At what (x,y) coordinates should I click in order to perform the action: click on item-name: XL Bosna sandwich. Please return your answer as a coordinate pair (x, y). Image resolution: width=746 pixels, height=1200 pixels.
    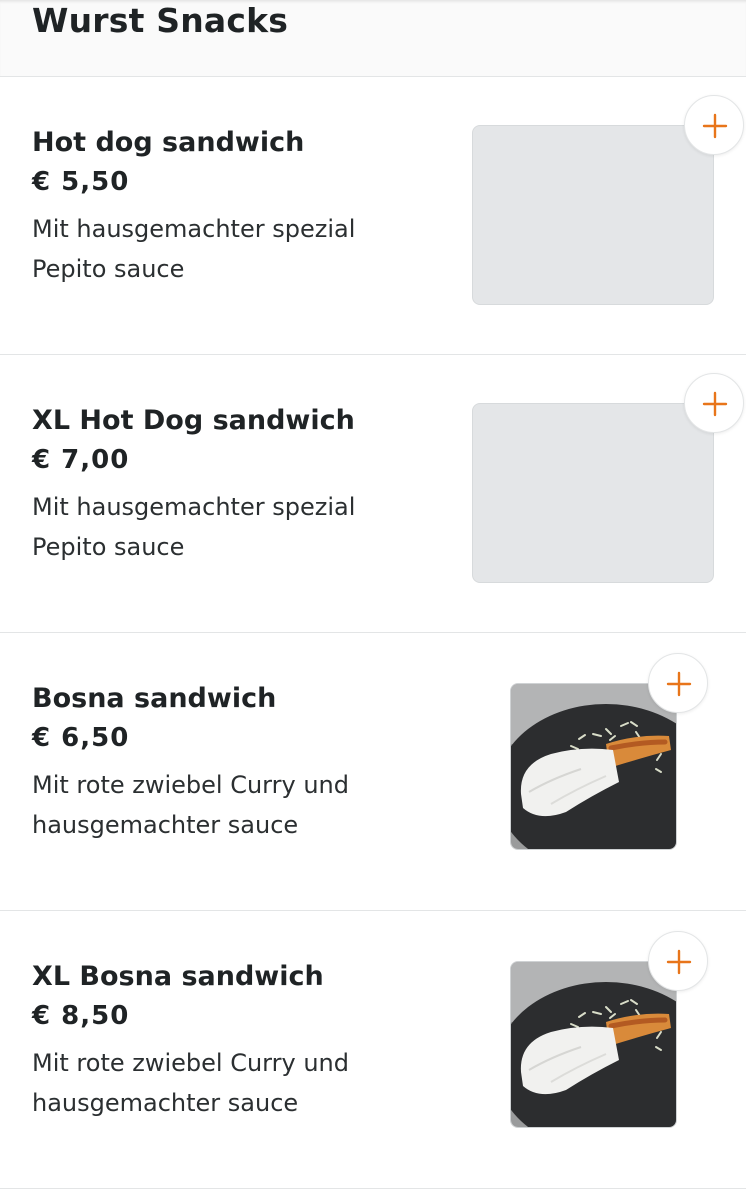
    Looking at the image, I should click on (178, 976).